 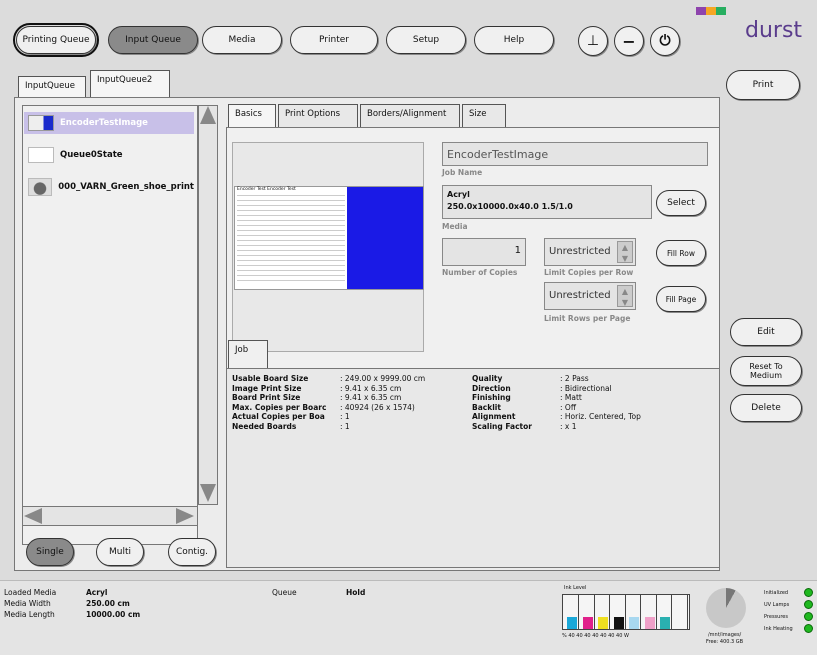 I want to click on info-row: Image Print Size: 9.41 x 6.35 cm, so click(x=317, y=388).